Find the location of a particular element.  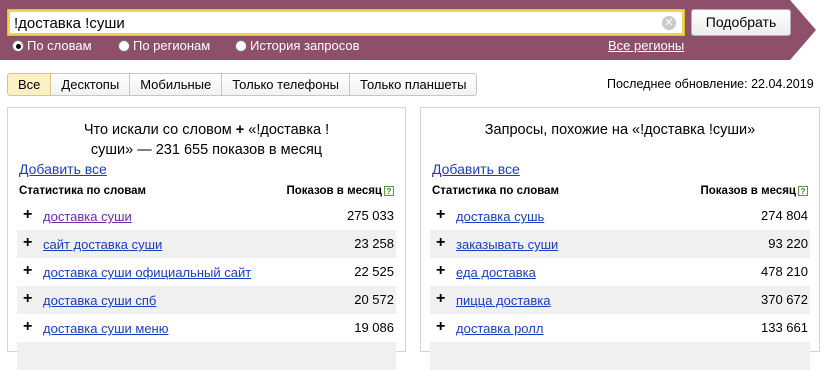

all-regions-link: Все регионы is located at coordinates (646, 45).